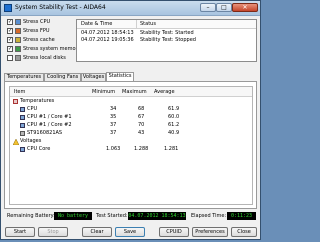 The image size is (320, 242). What do you see at coordinates (16, 142) in the screenshot?
I see `warning-triangle-icon` at bounding box center [16, 142].